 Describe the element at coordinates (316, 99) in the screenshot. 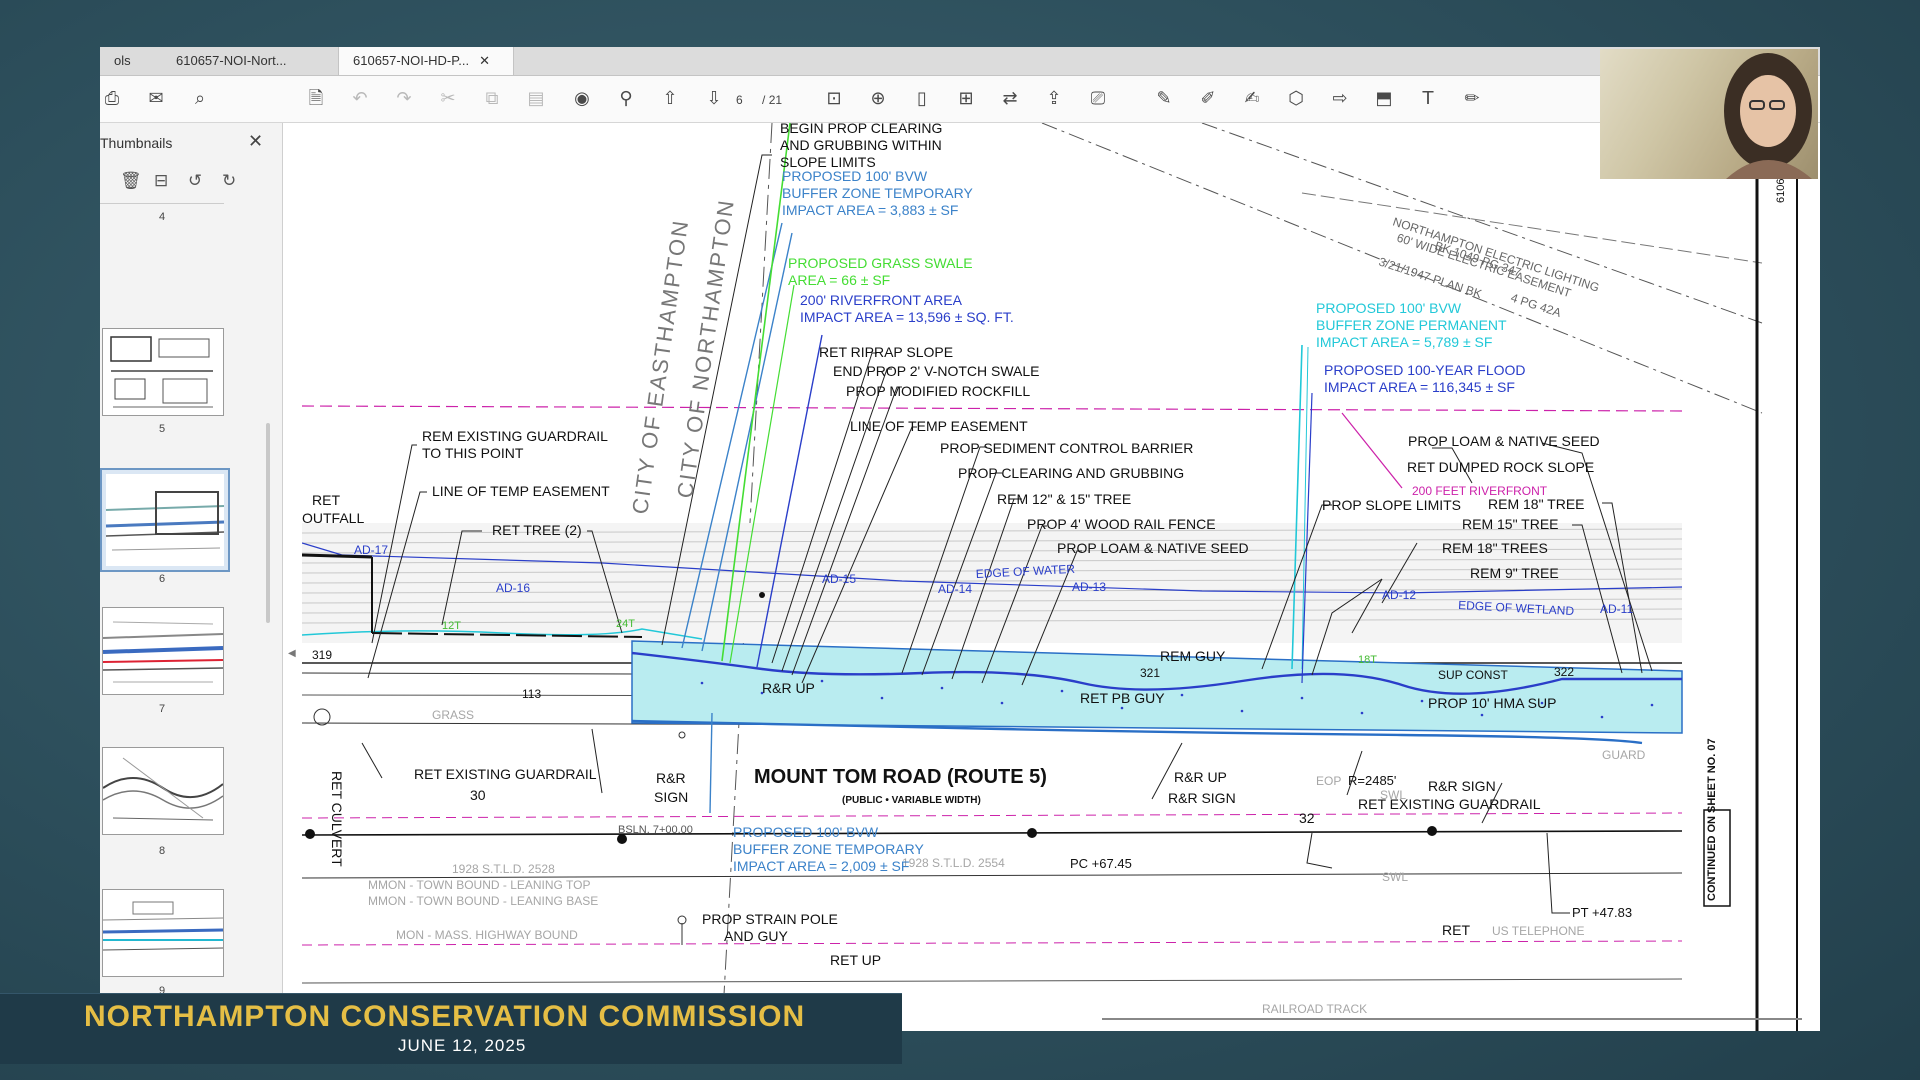

I see `properties-icon: 🗎` at that location.